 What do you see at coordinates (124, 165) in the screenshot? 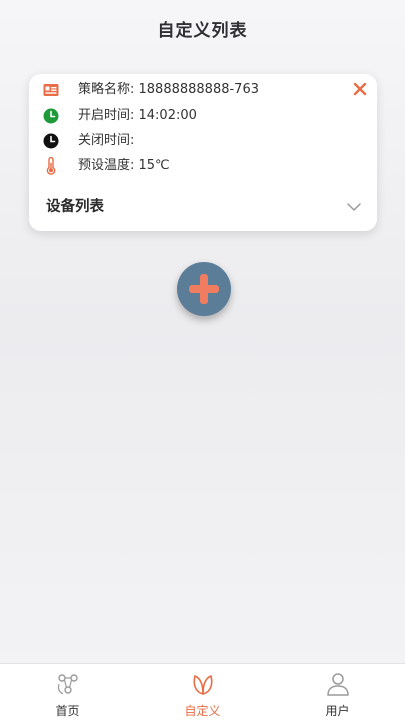
I see `preset-temp-text: 预设温度: 15℃` at bounding box center [124, 165].